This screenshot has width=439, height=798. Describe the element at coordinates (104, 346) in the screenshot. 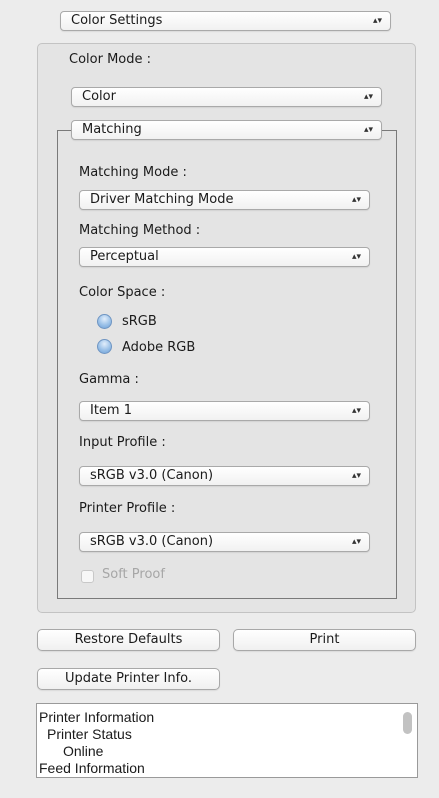

I see `adobe-rgb-radio` at that location.